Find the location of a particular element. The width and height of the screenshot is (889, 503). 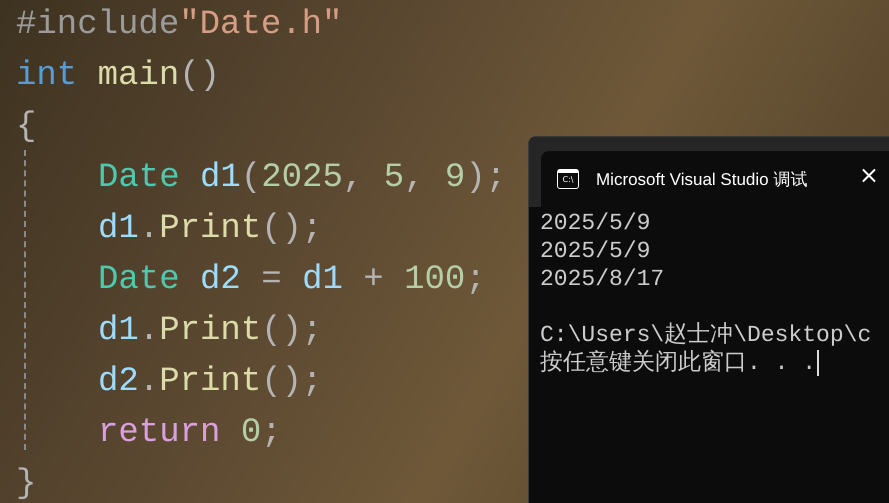

code-line: } is located at coordinates (26, 483).